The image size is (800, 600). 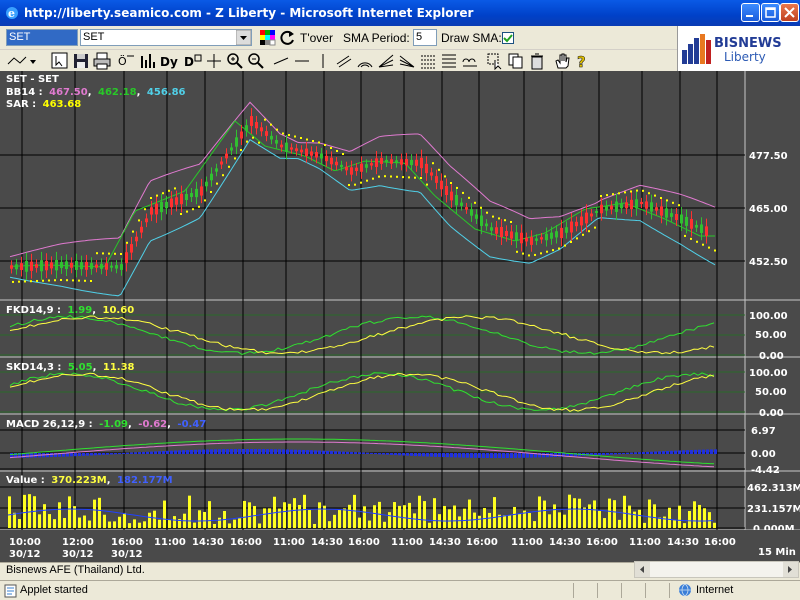 I want to click on vertical-line-icon, so click(x=323, y=61).